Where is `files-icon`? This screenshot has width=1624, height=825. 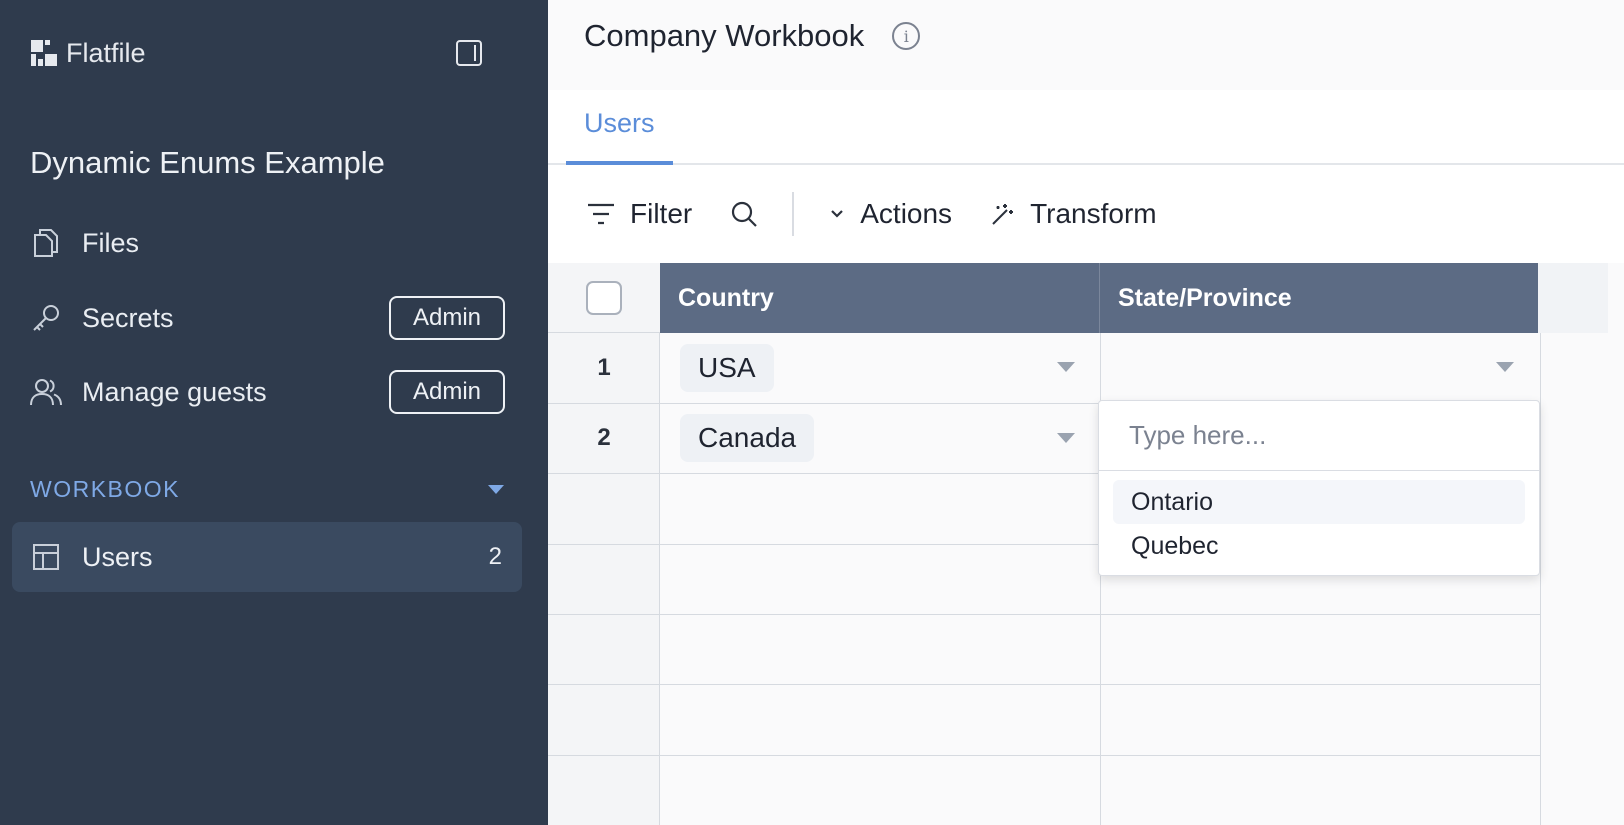
files-icon is located at coordinates (46, 243).